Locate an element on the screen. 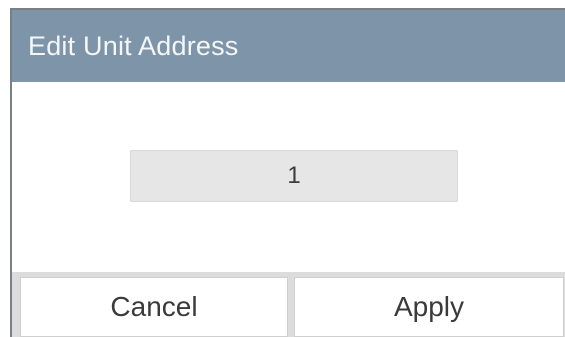 The image size is (565, 337). cancel-button: Cancel is located at coordinates (154, 307).